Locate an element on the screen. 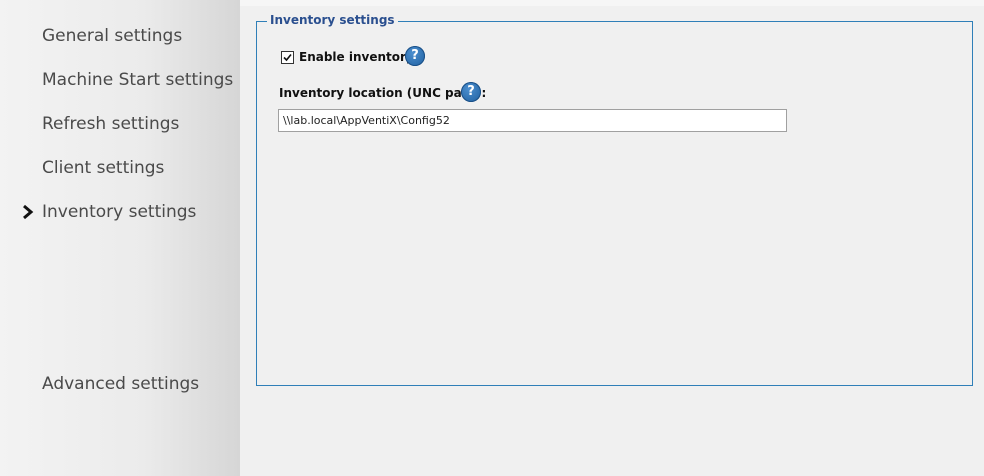  sidebar-item-client-settings: Client settings is located at coordinates (103, 168).